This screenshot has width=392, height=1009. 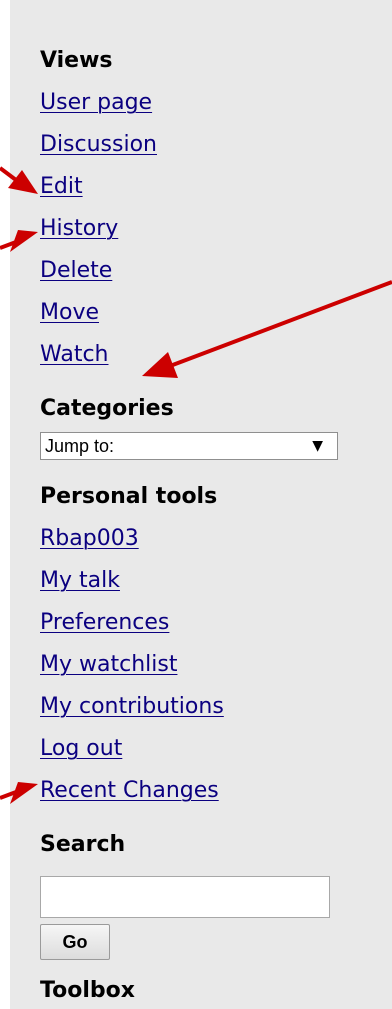 I want to click on personal-tools-heading: Personal tools, so click(x=129, y=496).